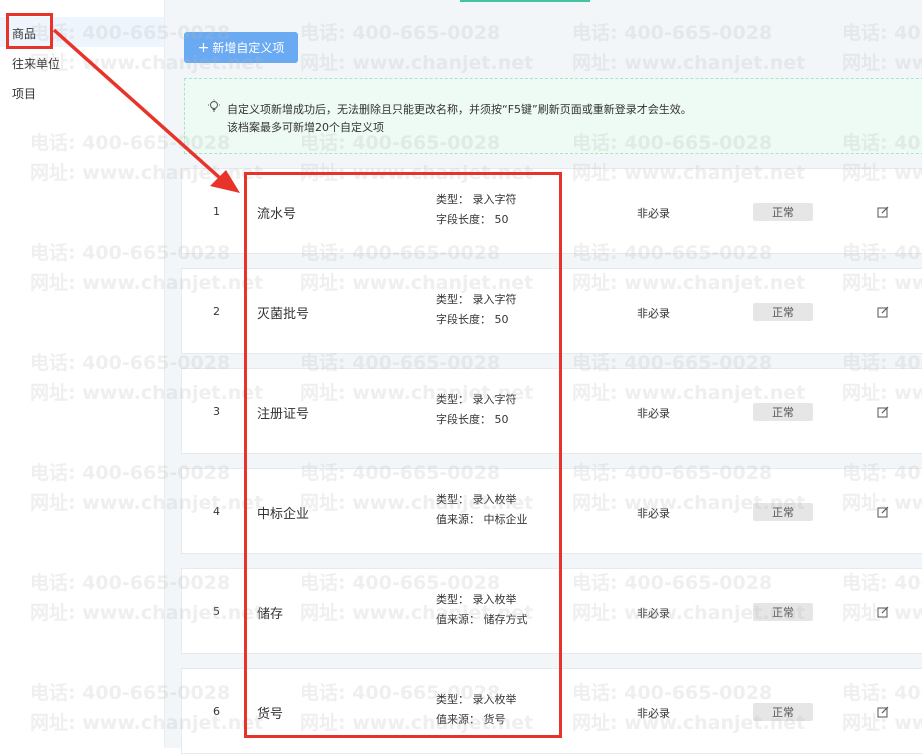 The width and height of the screenshot is (922, 754). Describe the element at coordinates (482, 519) in the screenshot. I see `row-detail: 值来源： 中标企业` at that location.